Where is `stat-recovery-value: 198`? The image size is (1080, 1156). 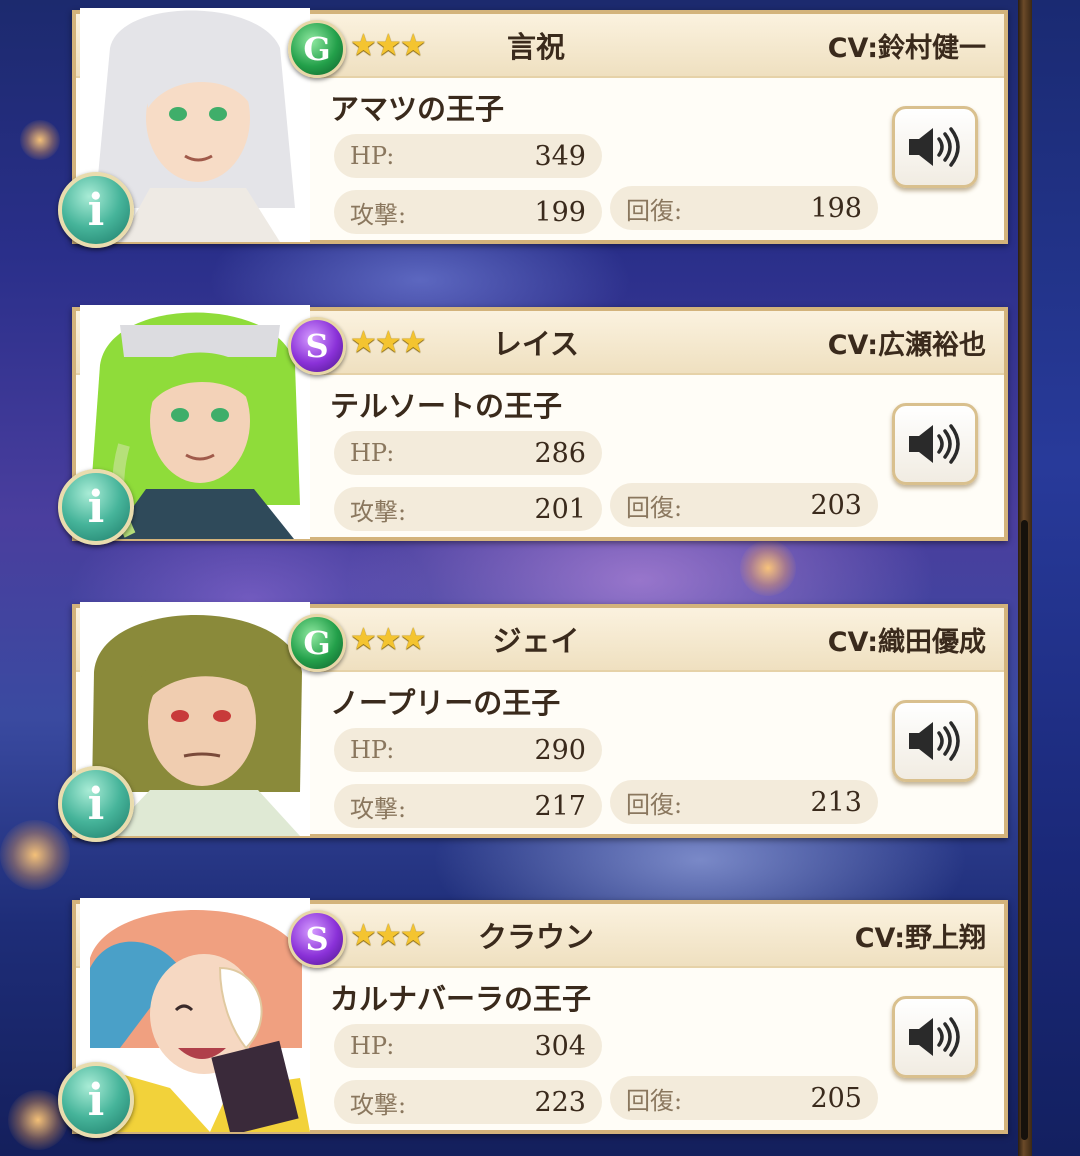 stat-recovery-value: 198 is located at coordinates (836, 208).